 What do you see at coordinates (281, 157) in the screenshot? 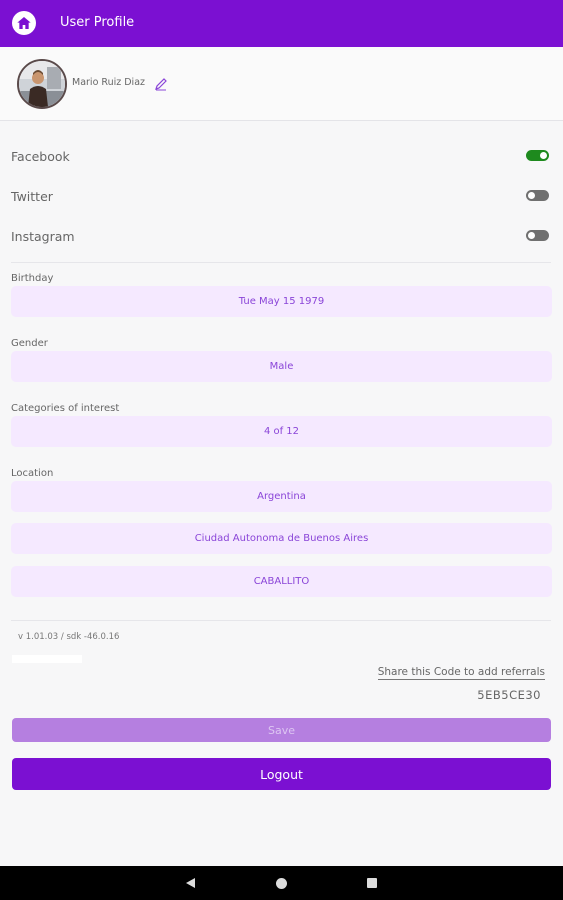
I see `facebook-row: Facebook` at bounding box center [281, 157].